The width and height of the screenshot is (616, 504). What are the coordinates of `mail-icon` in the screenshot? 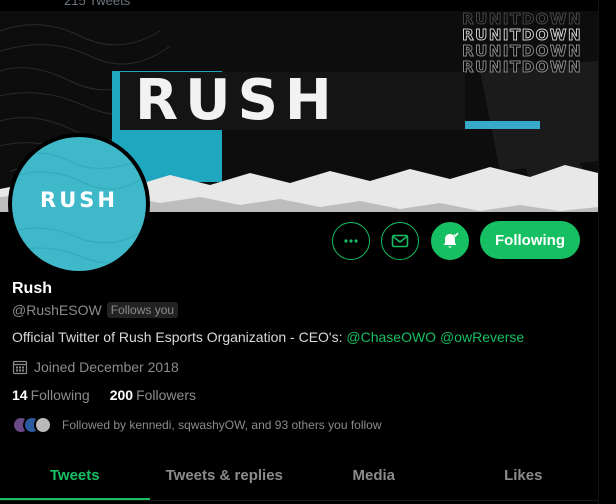 It's located at (400, 241).